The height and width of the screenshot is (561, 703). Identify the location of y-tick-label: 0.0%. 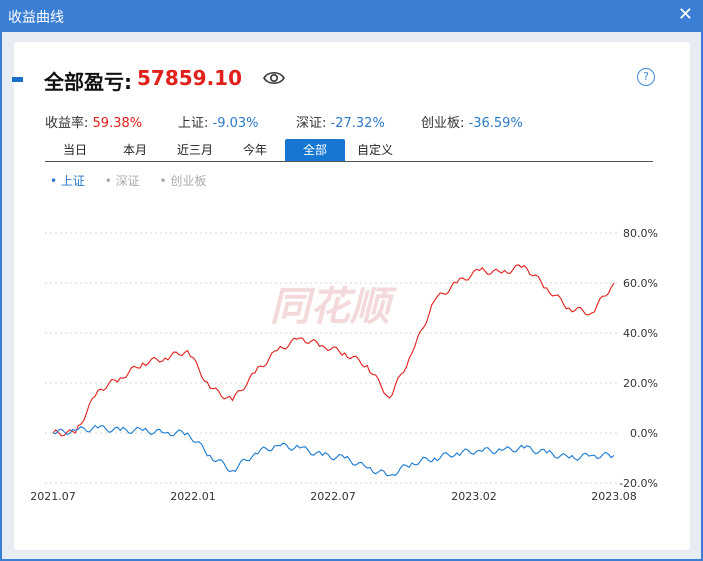
(644, 433).